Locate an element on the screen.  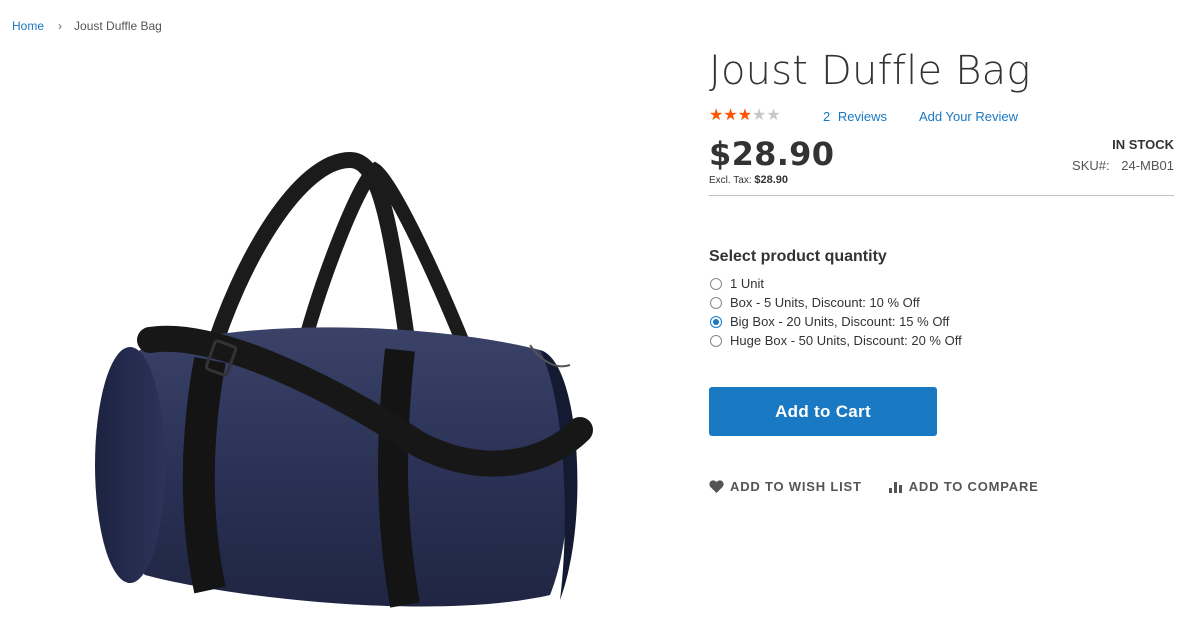
sku-value: 24-MB01 is located at coordinates (1147, 165).